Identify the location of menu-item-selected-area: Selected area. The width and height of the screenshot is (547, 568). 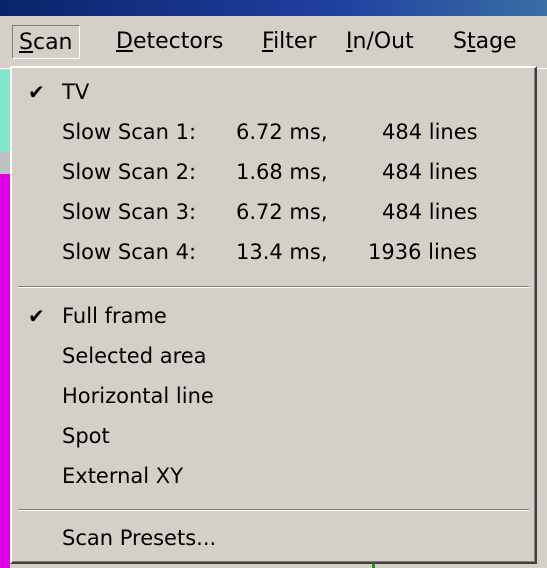
(273, 356).